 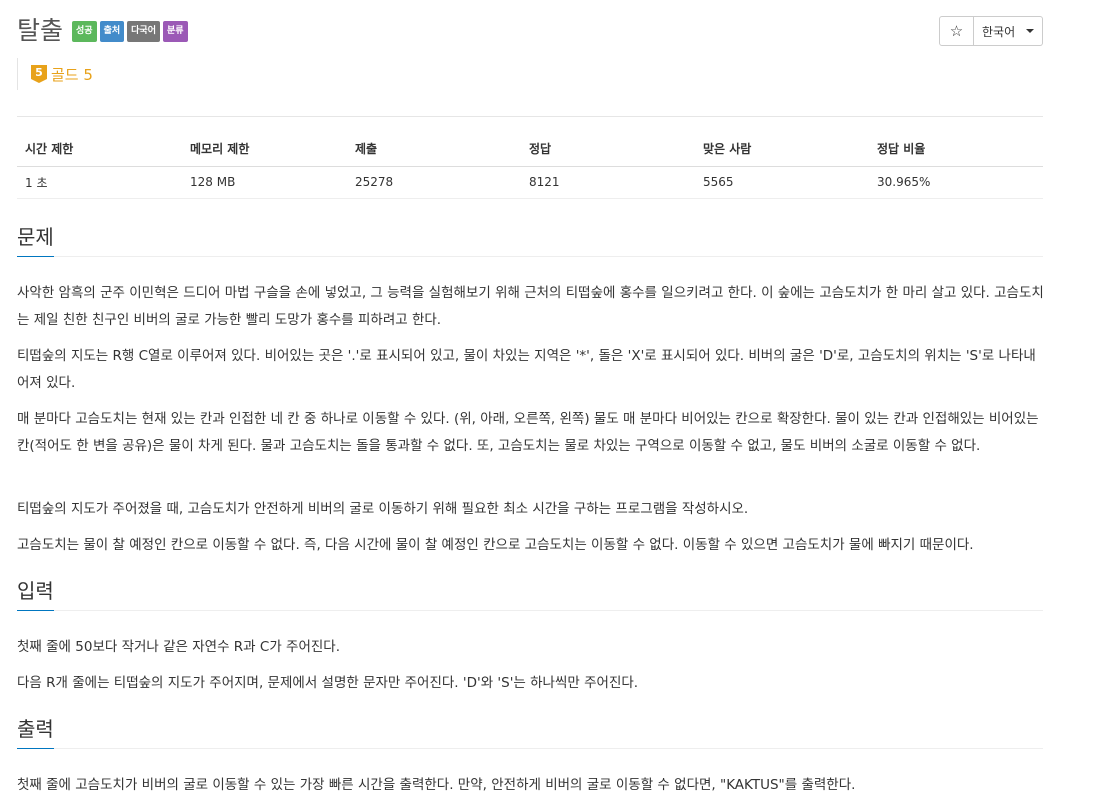 I want to click on value-solved-users: 5565, so click(x=782, y=182).